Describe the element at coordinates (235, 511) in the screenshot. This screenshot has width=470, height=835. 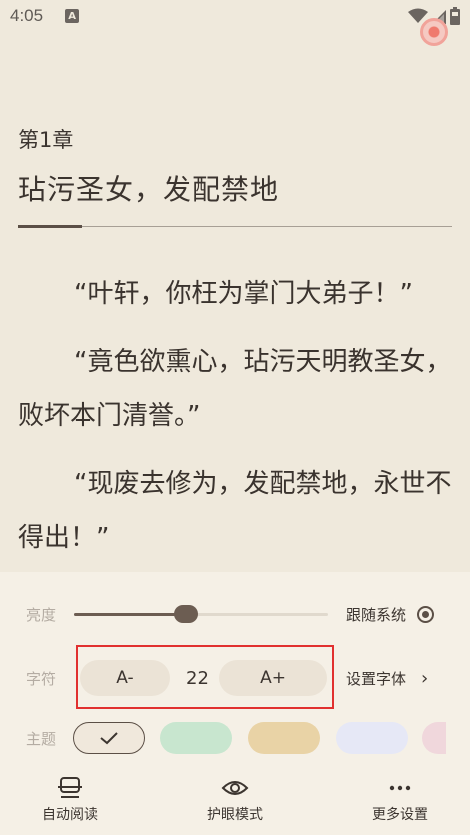
I see `paragraph: “现废去修为，发配禁地，永世不得出！”` at that location.